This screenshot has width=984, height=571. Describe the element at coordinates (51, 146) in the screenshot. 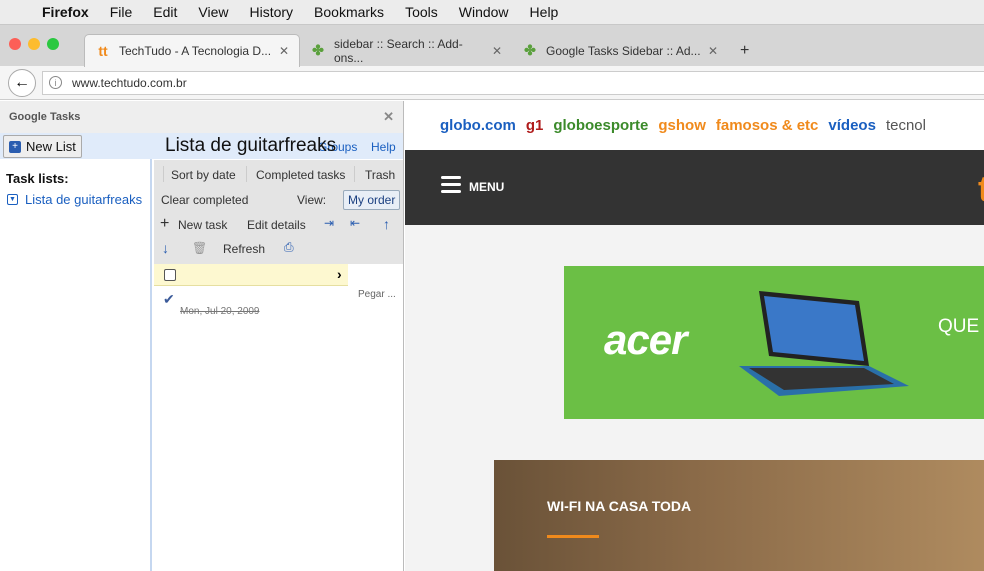

I see `new-list-label: New List` at that location.